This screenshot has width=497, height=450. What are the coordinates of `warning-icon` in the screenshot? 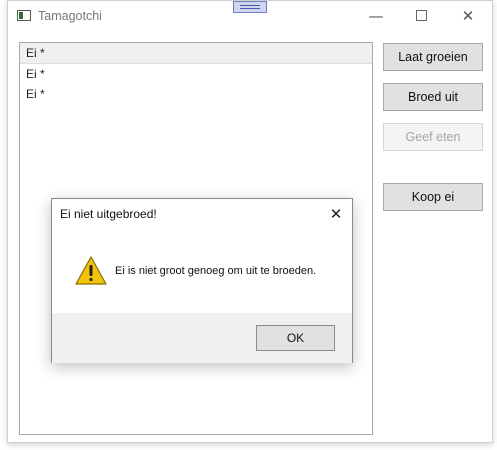 It's located at (91, 270).